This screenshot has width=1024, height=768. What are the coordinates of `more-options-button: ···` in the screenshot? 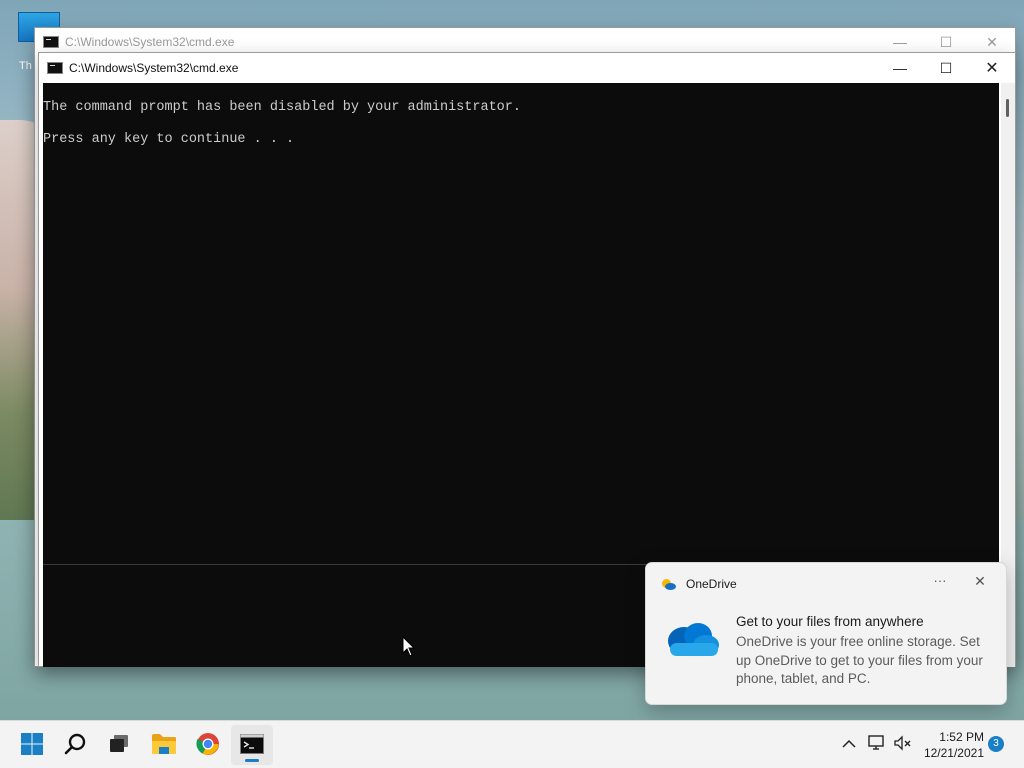 It's located at (940, 580).